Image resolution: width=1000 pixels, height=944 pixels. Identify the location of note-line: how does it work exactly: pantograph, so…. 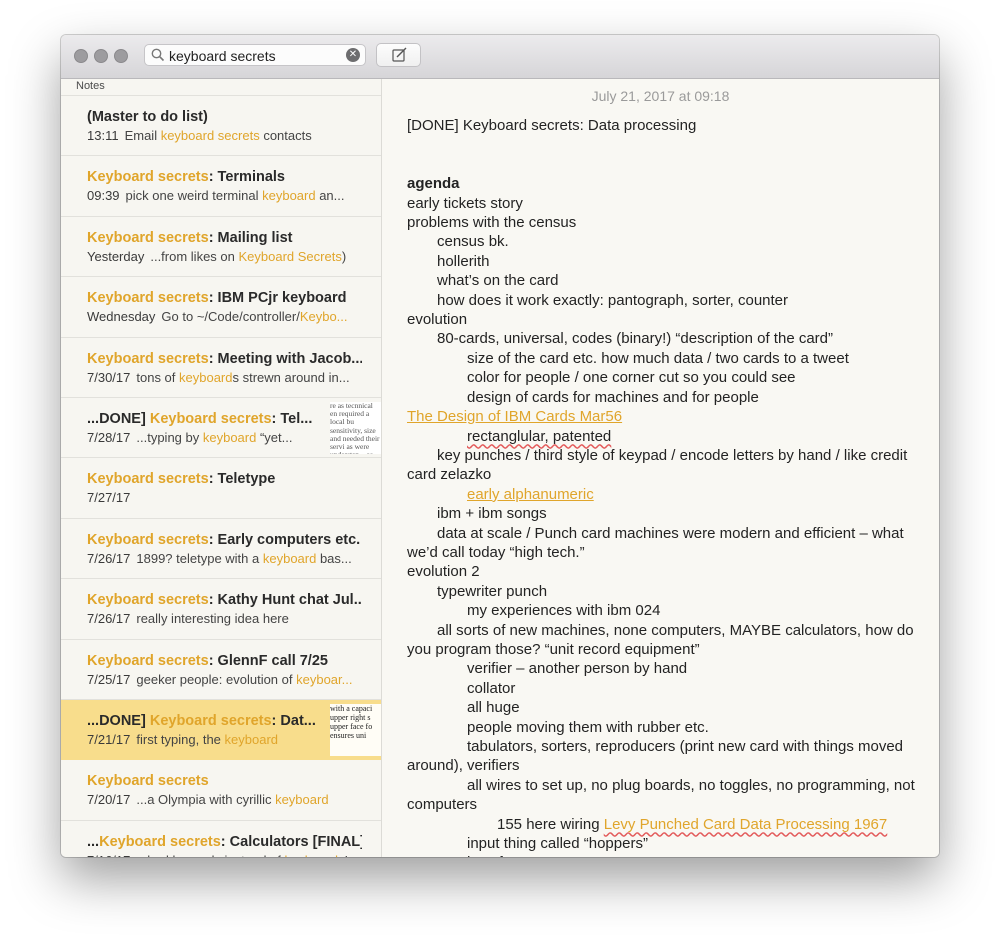
(613, 300).